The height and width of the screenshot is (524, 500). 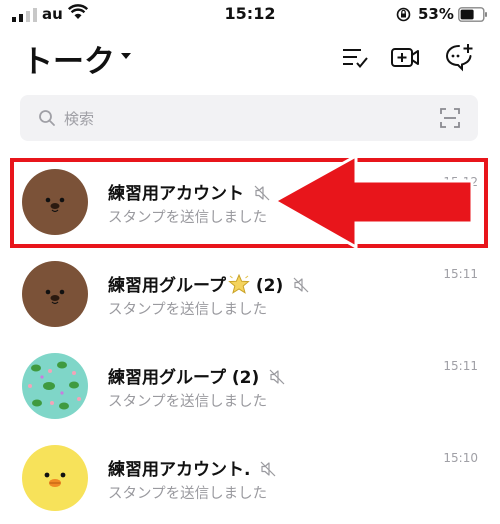 What do you see at coordinates (373, 201) in the screenshot?
I see `red-arrow-icon` at bounding box center [373, 201].